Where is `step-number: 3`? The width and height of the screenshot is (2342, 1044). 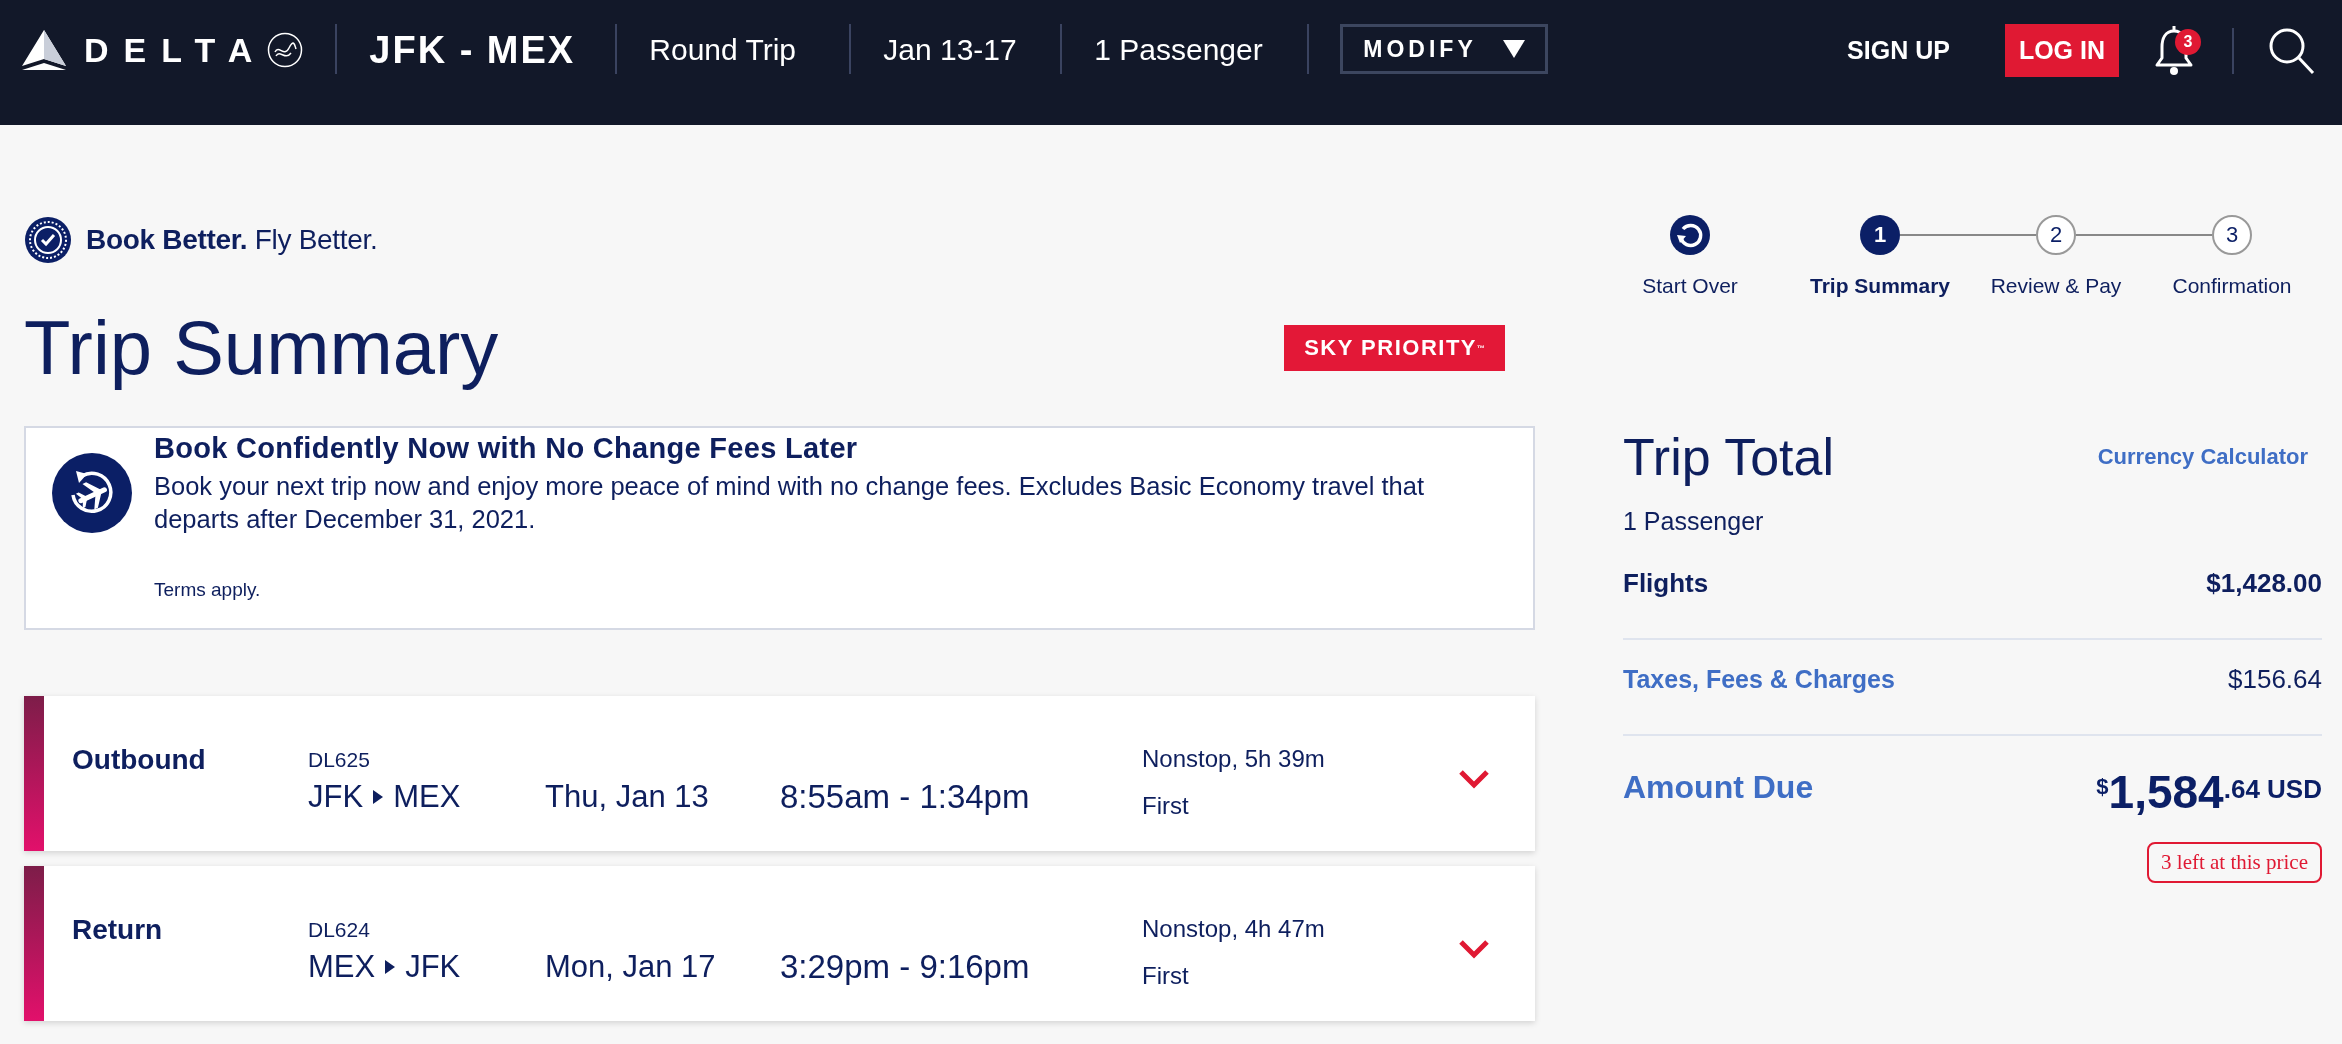
step-number: 3 is located at coordinates (2232, 235).